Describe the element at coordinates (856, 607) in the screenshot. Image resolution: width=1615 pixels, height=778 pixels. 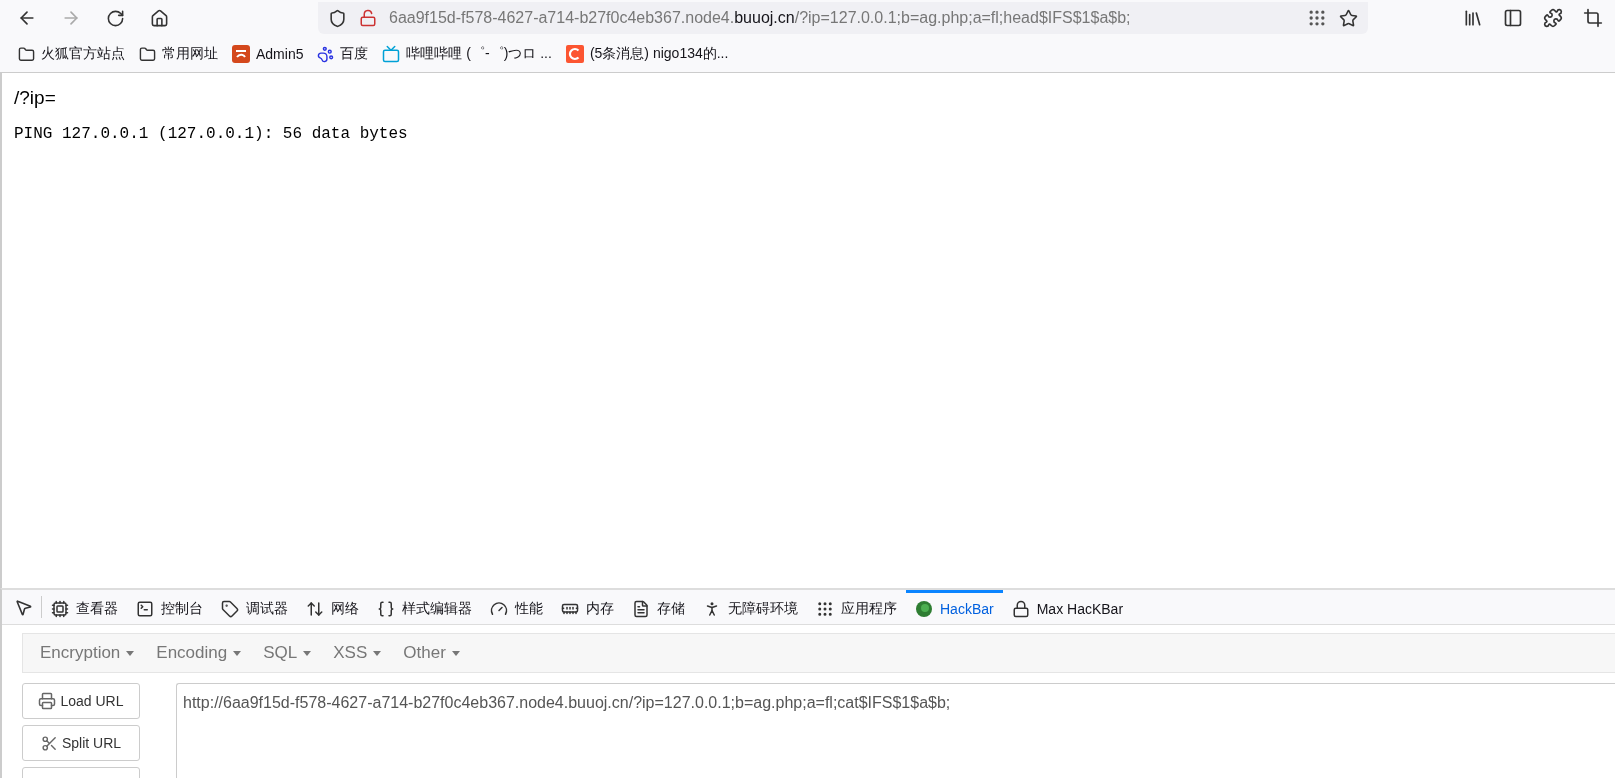
I see `devtools-tab: 应用程序` at that location.